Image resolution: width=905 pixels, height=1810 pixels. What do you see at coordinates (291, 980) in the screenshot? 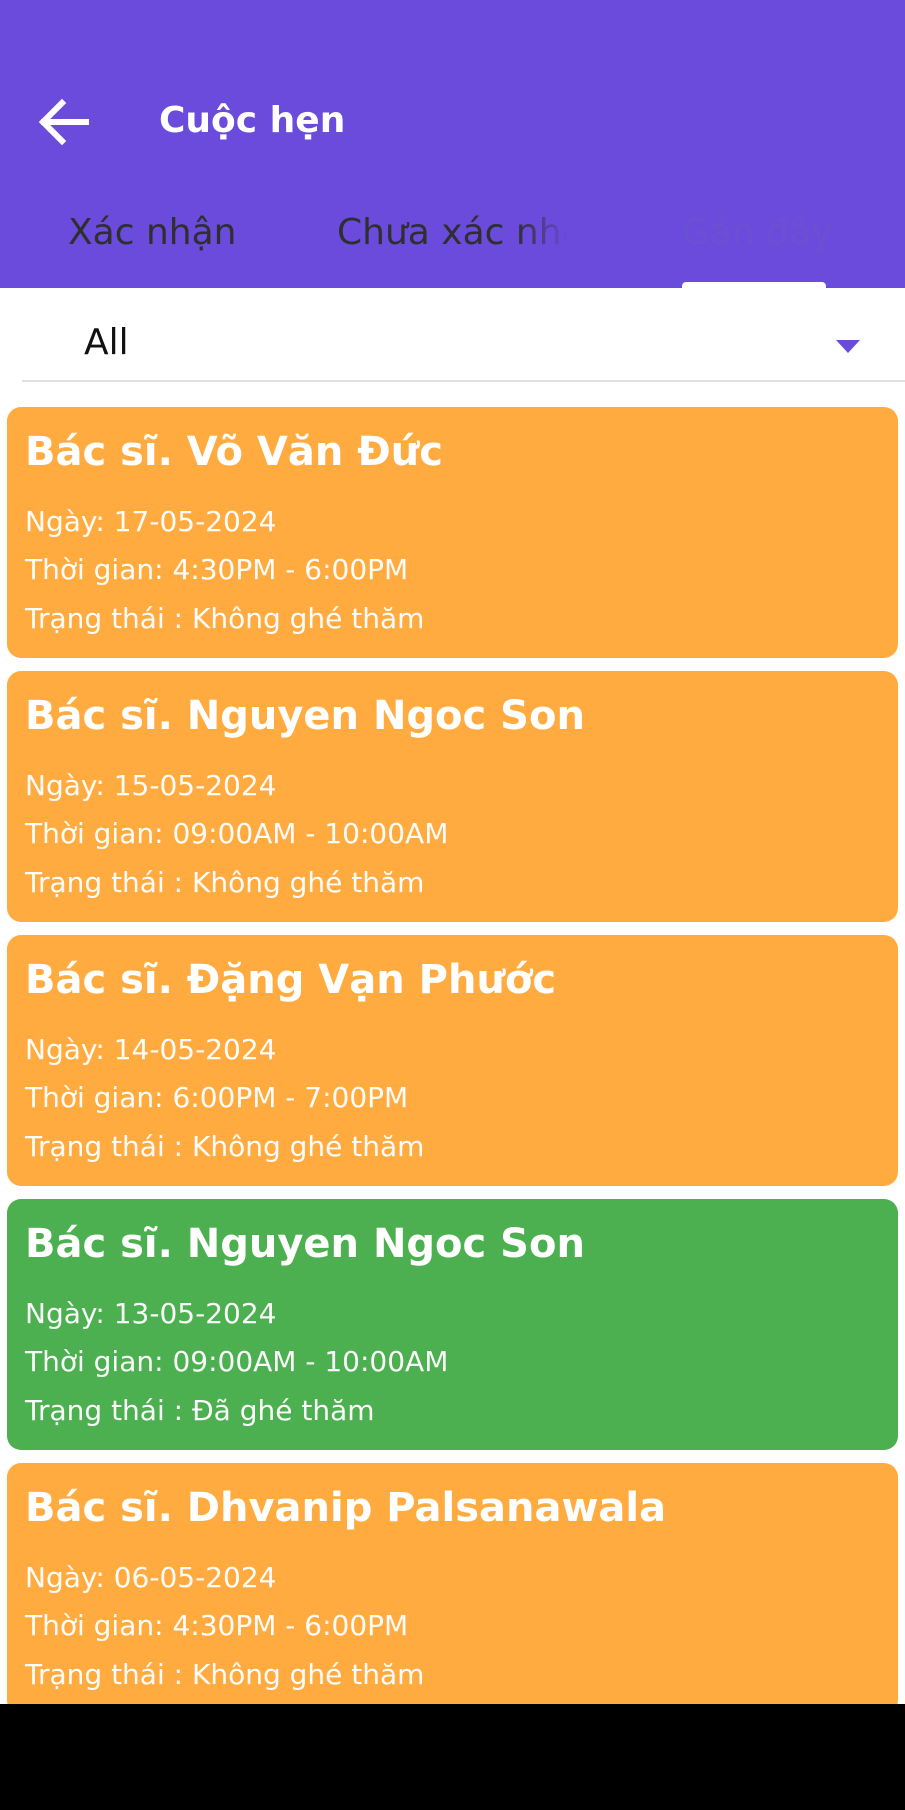
I see `doctor-name: Bác sĩ. Đặng Vạn Phước` at bounding box center [291, 980].